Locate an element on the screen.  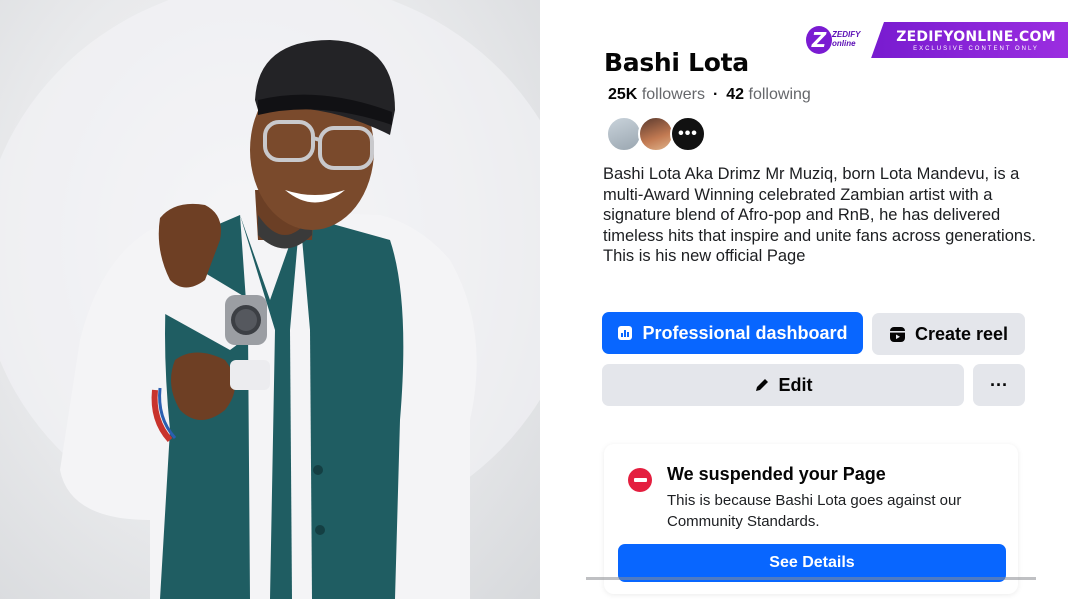
stop-icon is located at coordinates (640, 480).